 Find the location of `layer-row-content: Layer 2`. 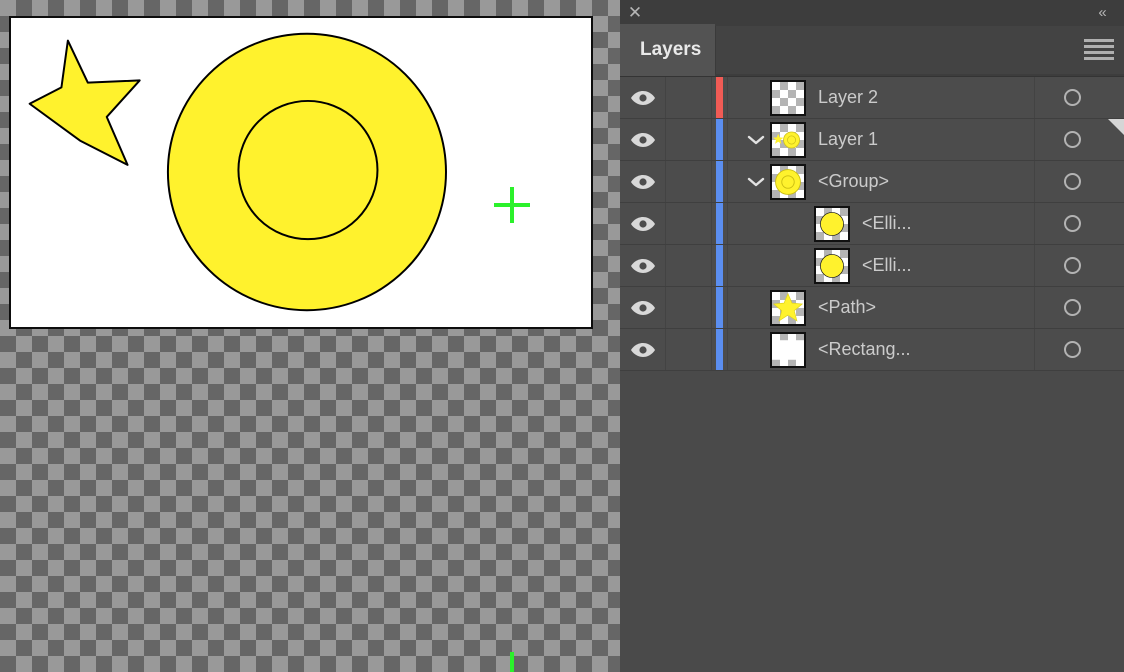

layer-row-content: Layer 2 is located at coordinates (881, 97).